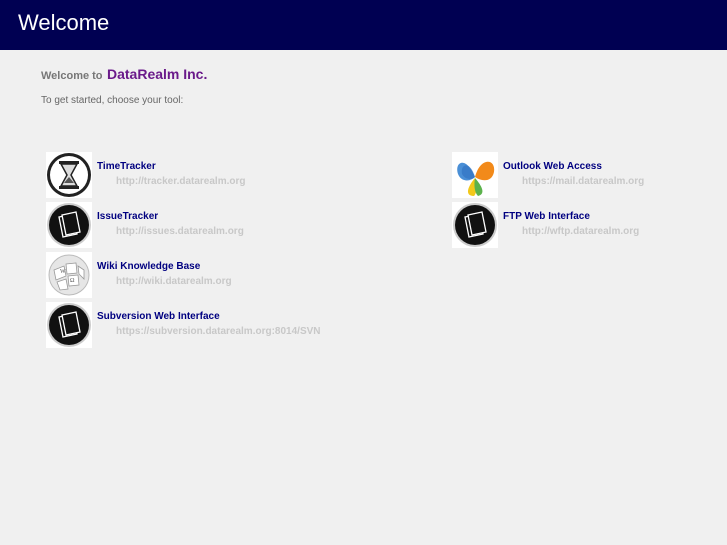 This screenshot has width=727, height=545. I want to click on welcome-line: Welcome to DataRealm Inc., so click(124, 75).